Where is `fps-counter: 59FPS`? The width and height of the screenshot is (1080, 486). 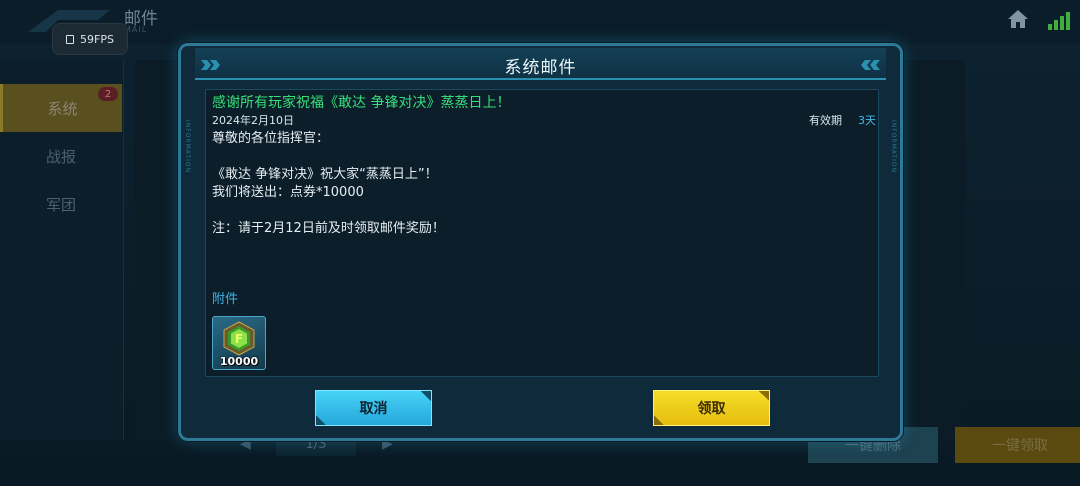 fps-counter: 59FPS is located at coordinates (90, 39).